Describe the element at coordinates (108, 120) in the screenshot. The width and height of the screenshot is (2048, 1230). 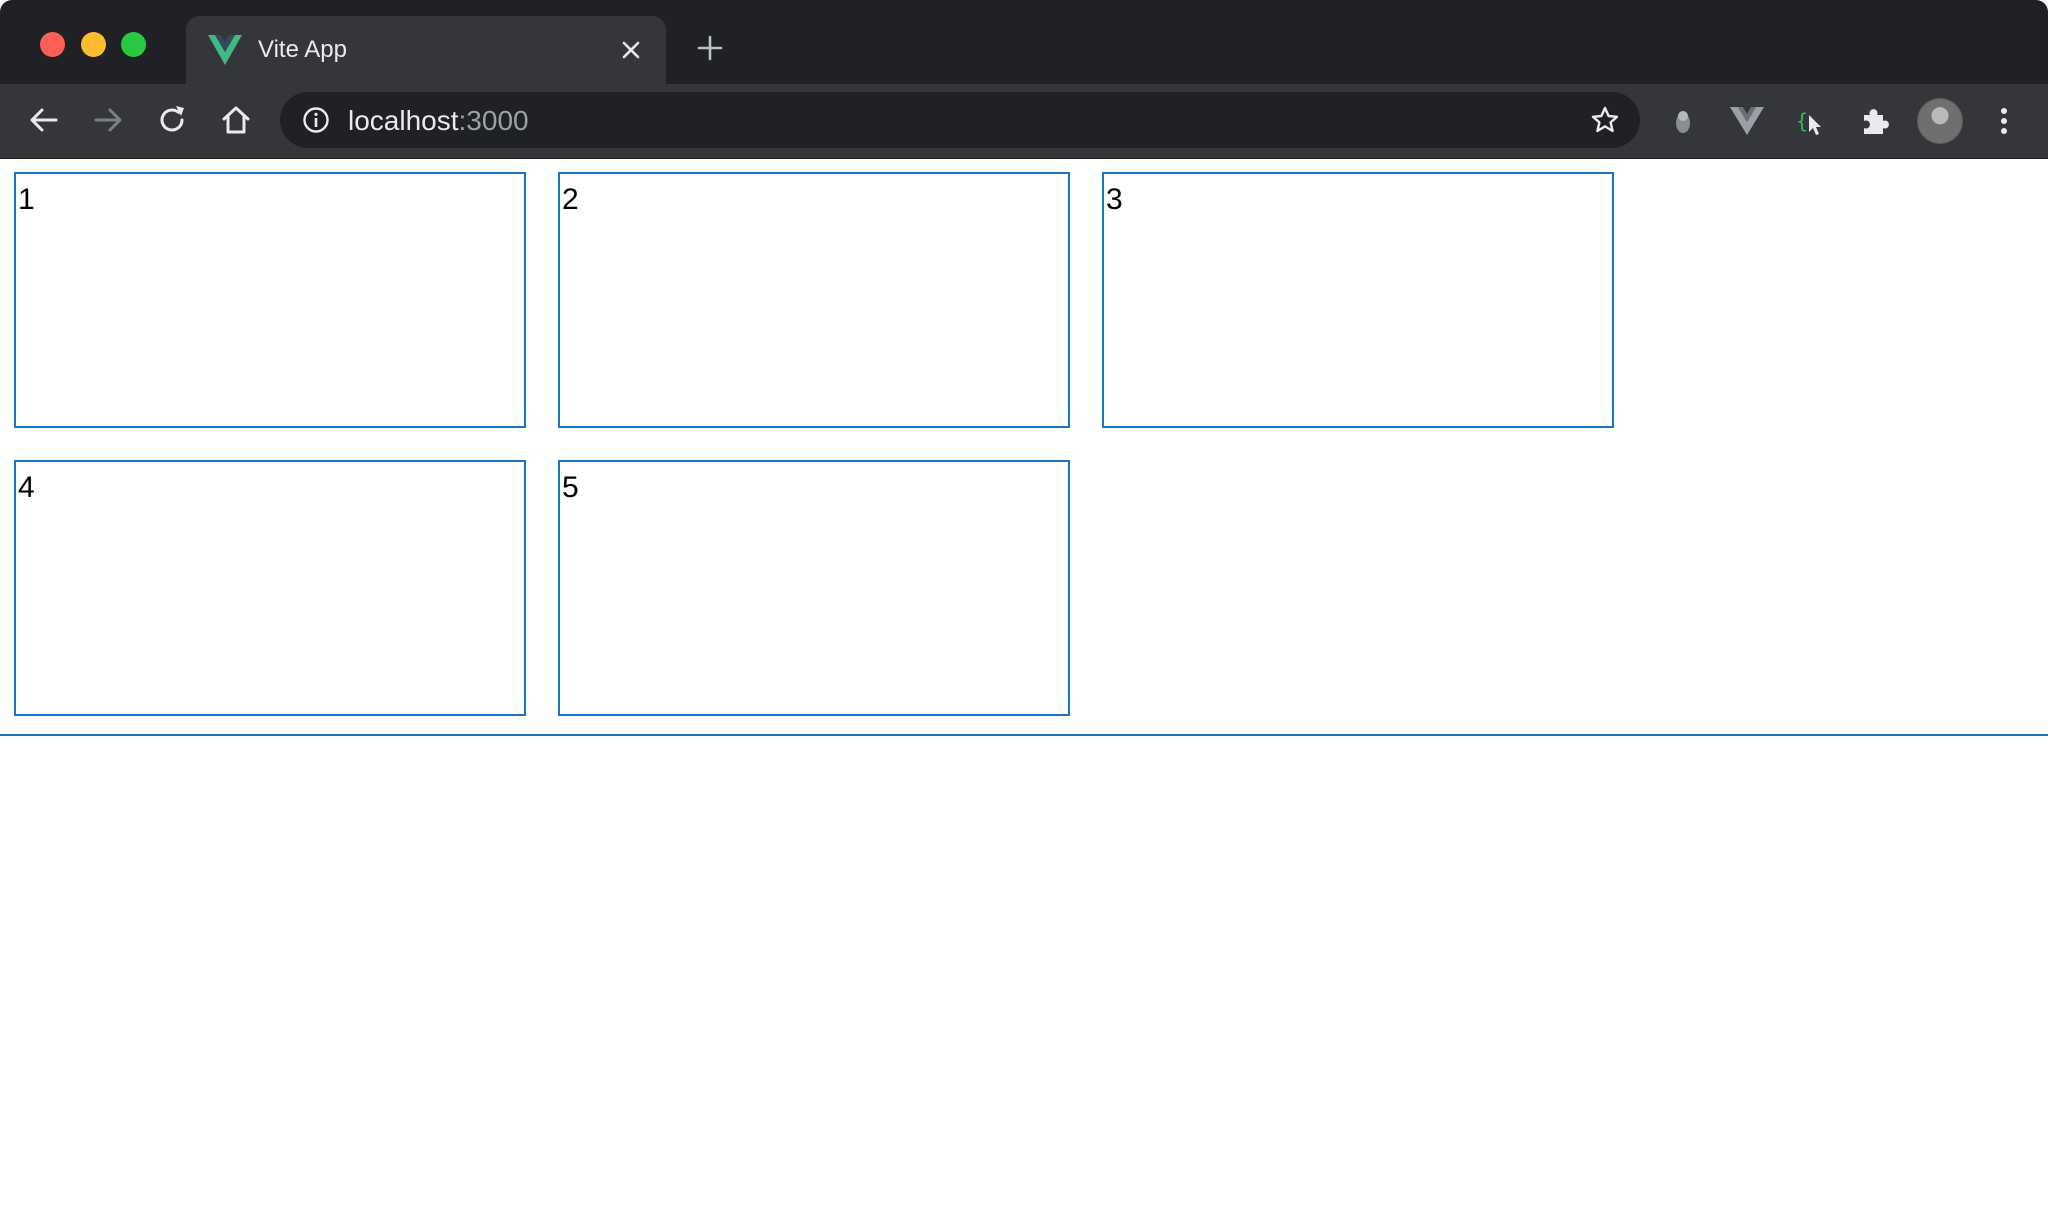
I see `forward-arrow-icon` at that location.